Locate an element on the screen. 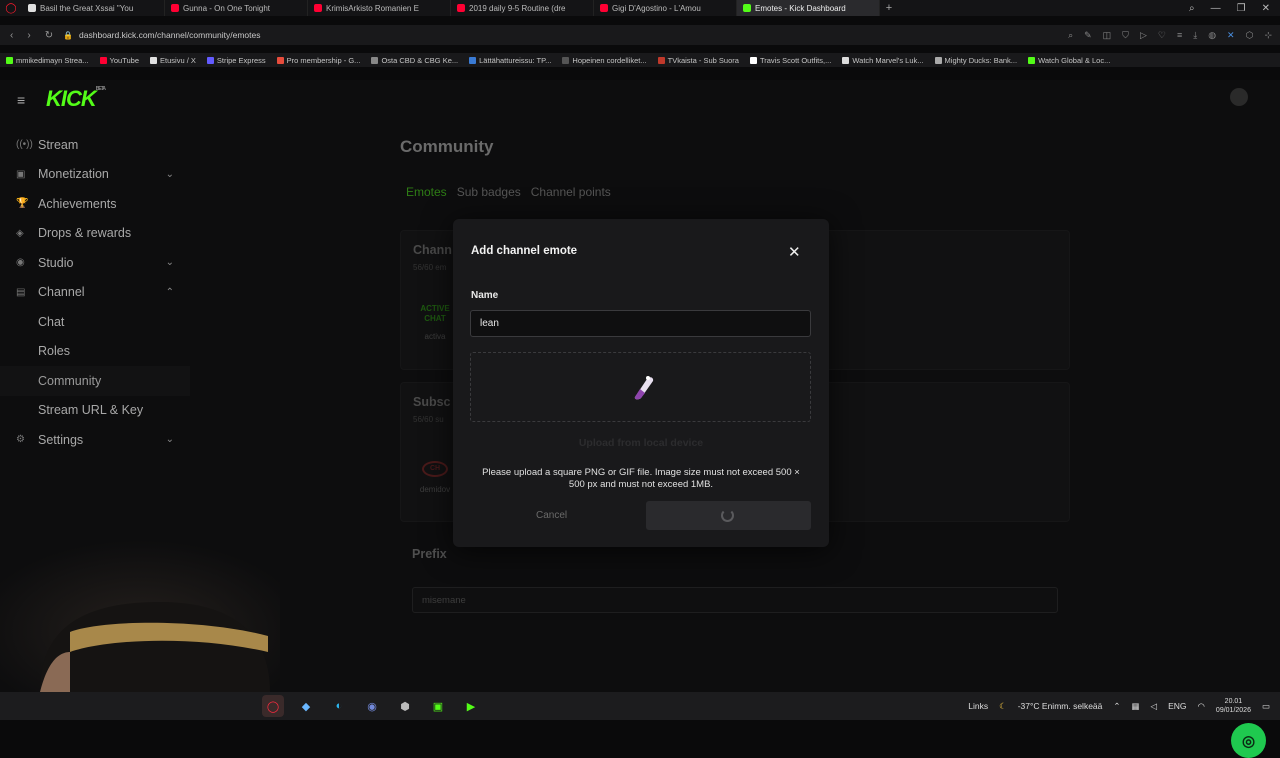 This screenshot has width=1280, height=758. hamburger-menu-icon: ≡ is located at coordinates (21, 100).